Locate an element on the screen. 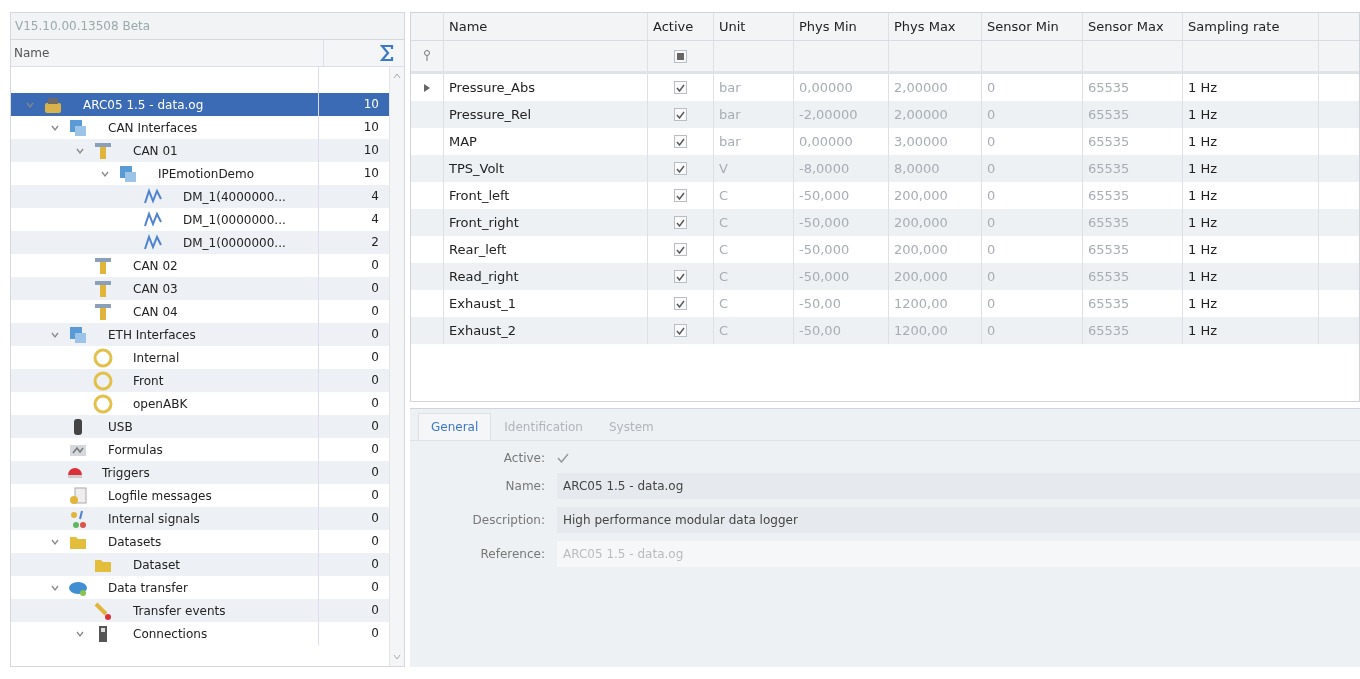 The image size is (1360, 679). field-label: Description: is located at coordinates (508, 520).